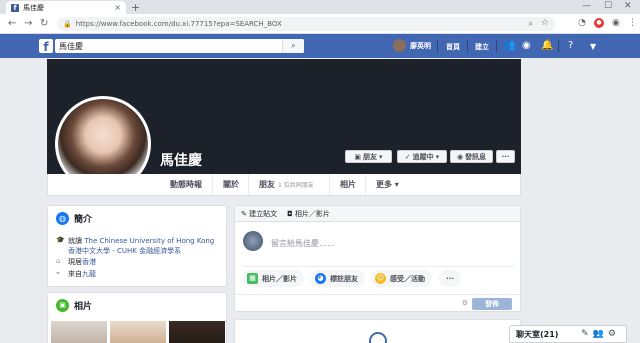 This screenshot has height=343, width=640. I want to click on profile-icon: ◉, so click(616, 23).